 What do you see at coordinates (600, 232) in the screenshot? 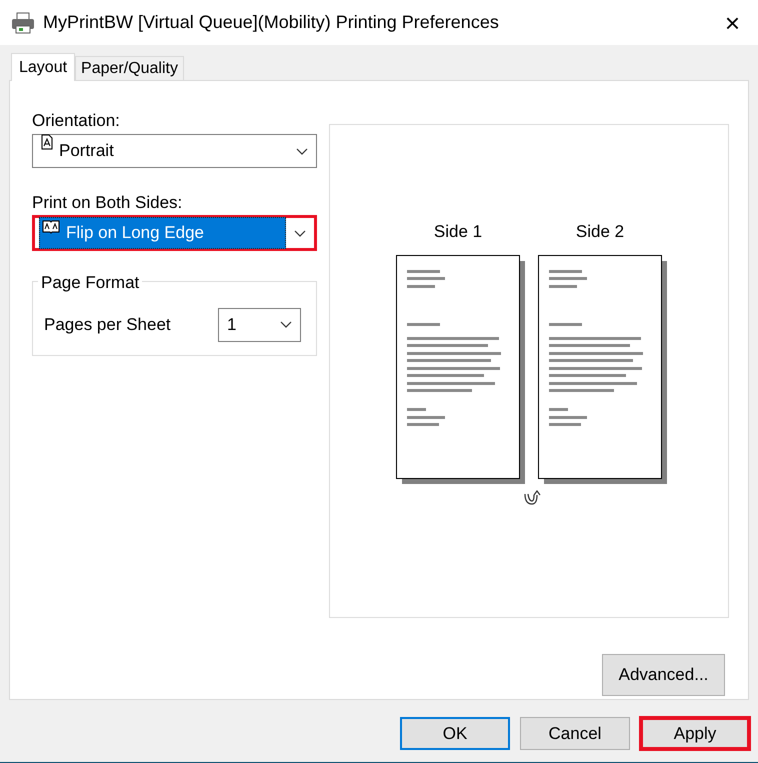
I see `side-label: Side 2` at bounding box center [600, 232].